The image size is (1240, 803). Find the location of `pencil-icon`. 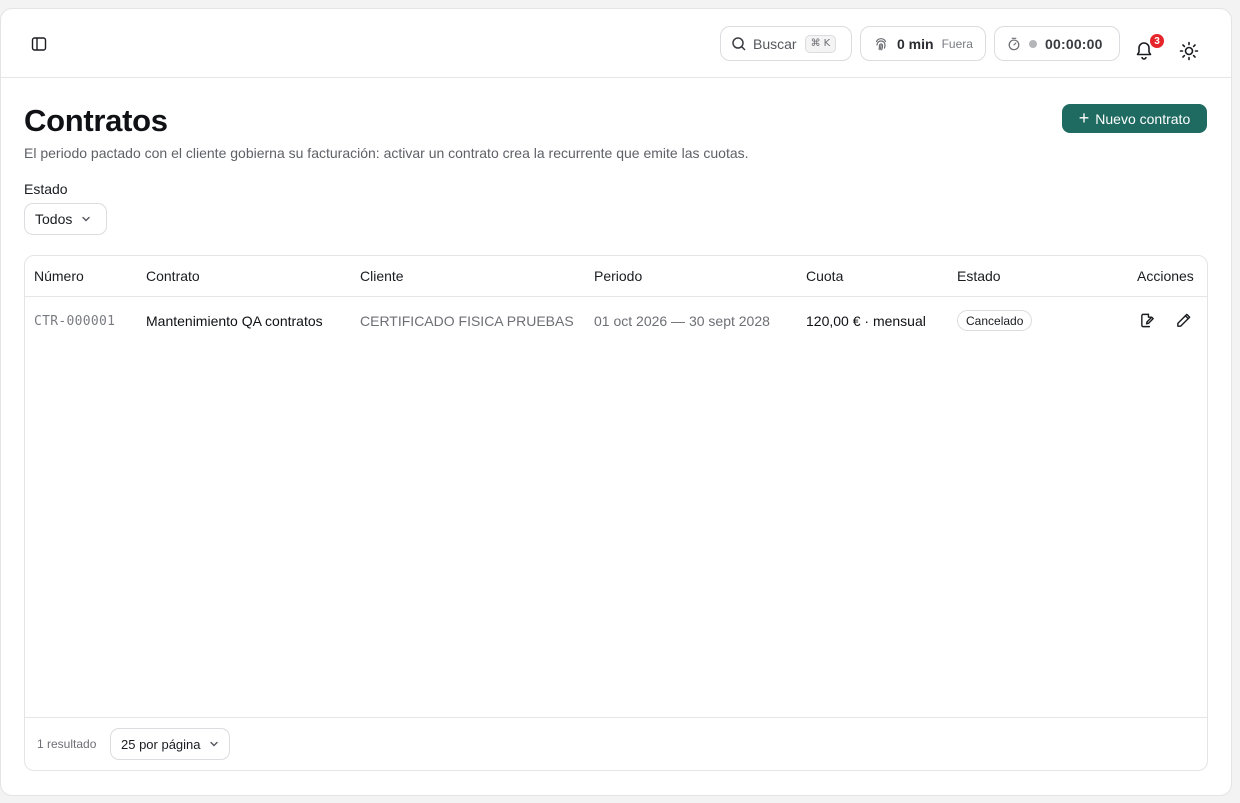

pencil-icon is located at coordinates (1184, 320).